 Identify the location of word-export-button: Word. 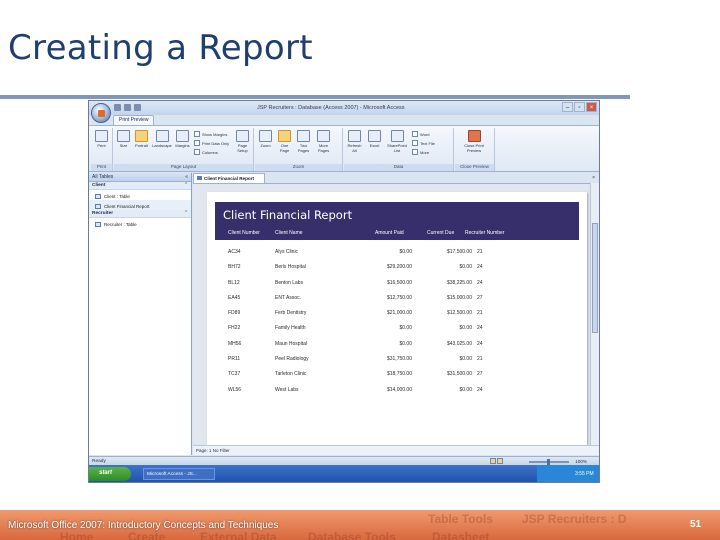
(420, 134).